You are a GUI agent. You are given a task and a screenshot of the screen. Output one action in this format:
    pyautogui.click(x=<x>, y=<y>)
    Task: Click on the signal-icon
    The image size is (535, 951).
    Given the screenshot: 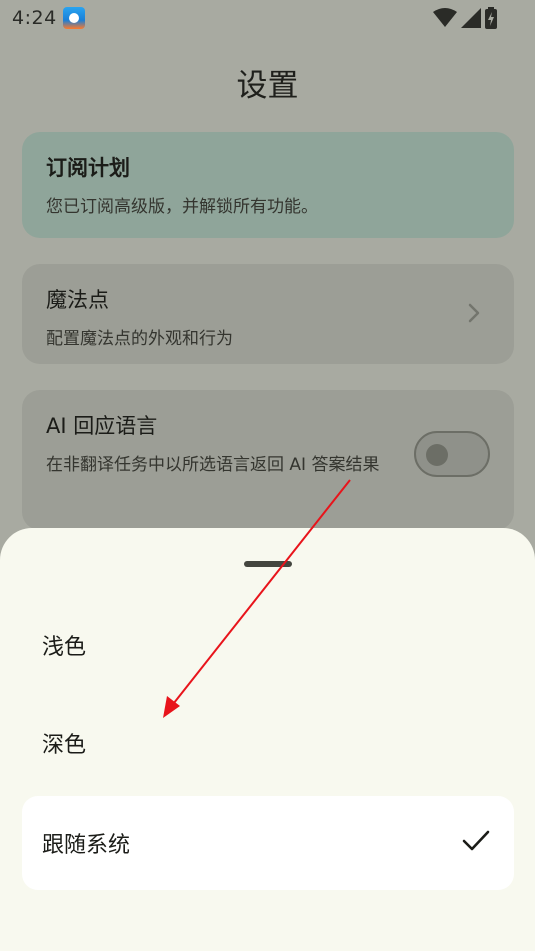 What is the action you would take?
    pyautogui.click(x=471, y=18)
    